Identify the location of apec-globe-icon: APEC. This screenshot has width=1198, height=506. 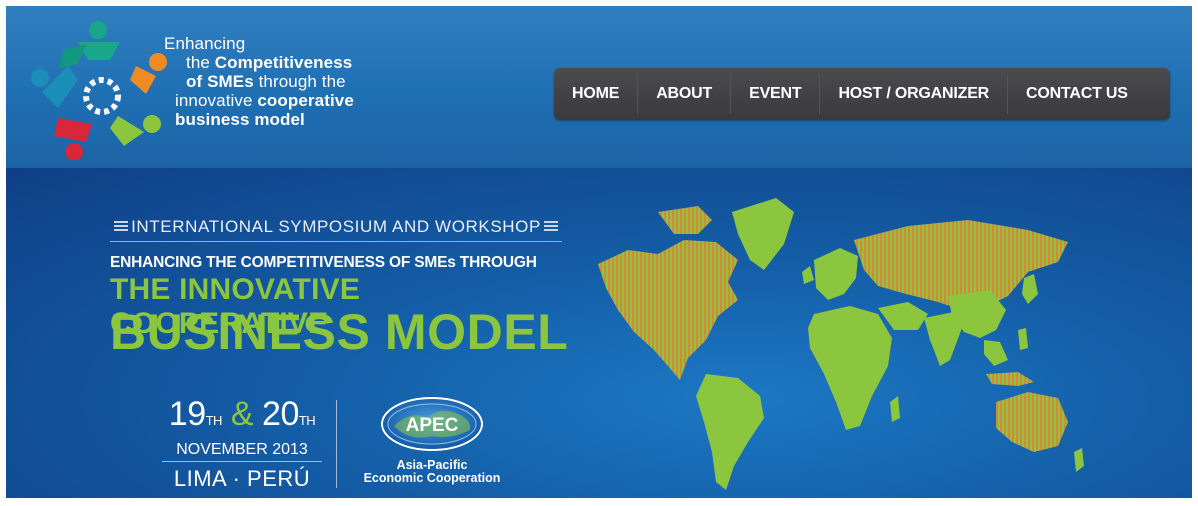
(432, 424).